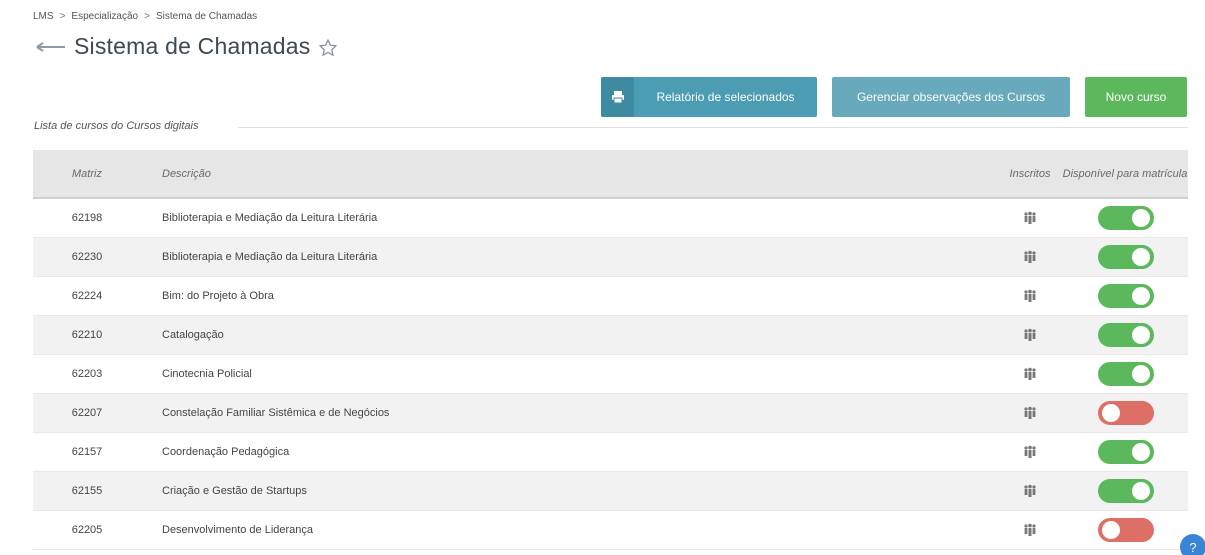 The height and width of the screenshot is (555, 1205). What do you see at coordinates (610, 335) in the screenshot?
I see `table-row: 62210 Catalogação` at bounding box center [610, 335].